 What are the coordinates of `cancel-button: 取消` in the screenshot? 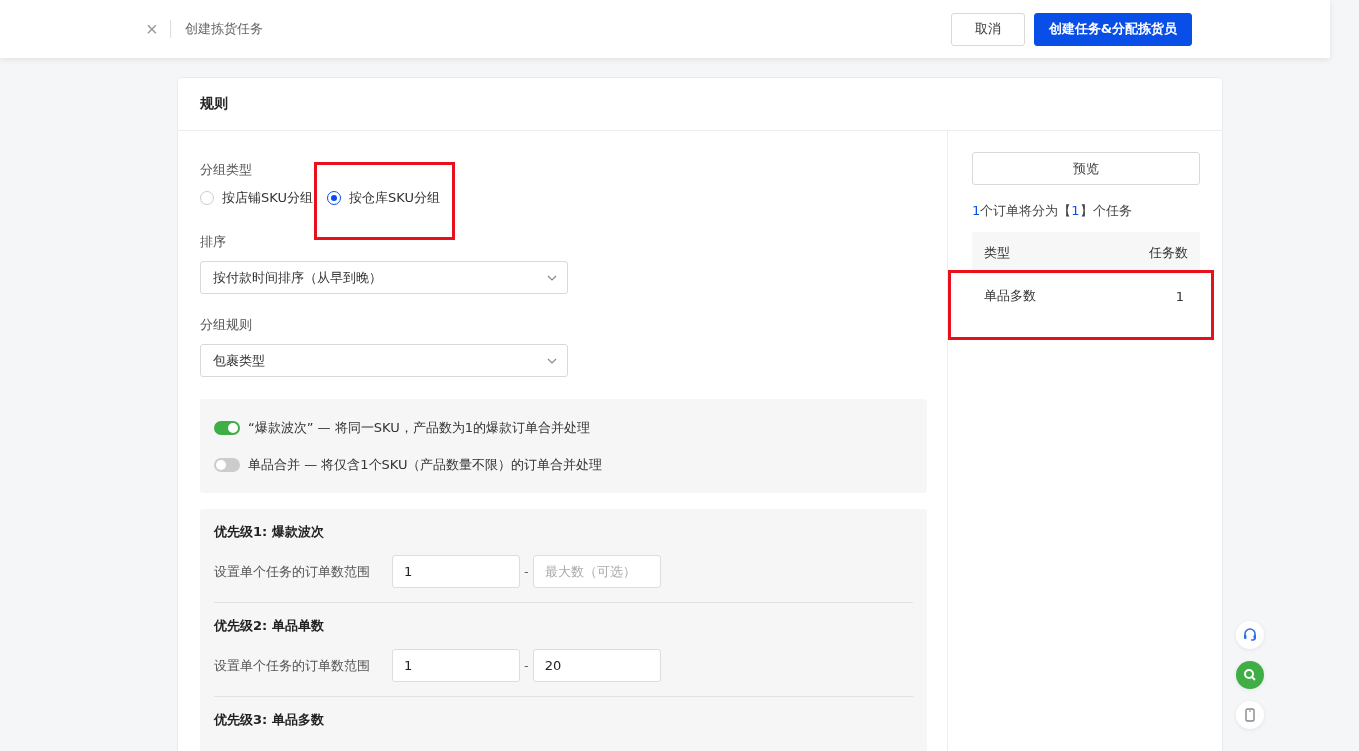 It's located at (987, 29).